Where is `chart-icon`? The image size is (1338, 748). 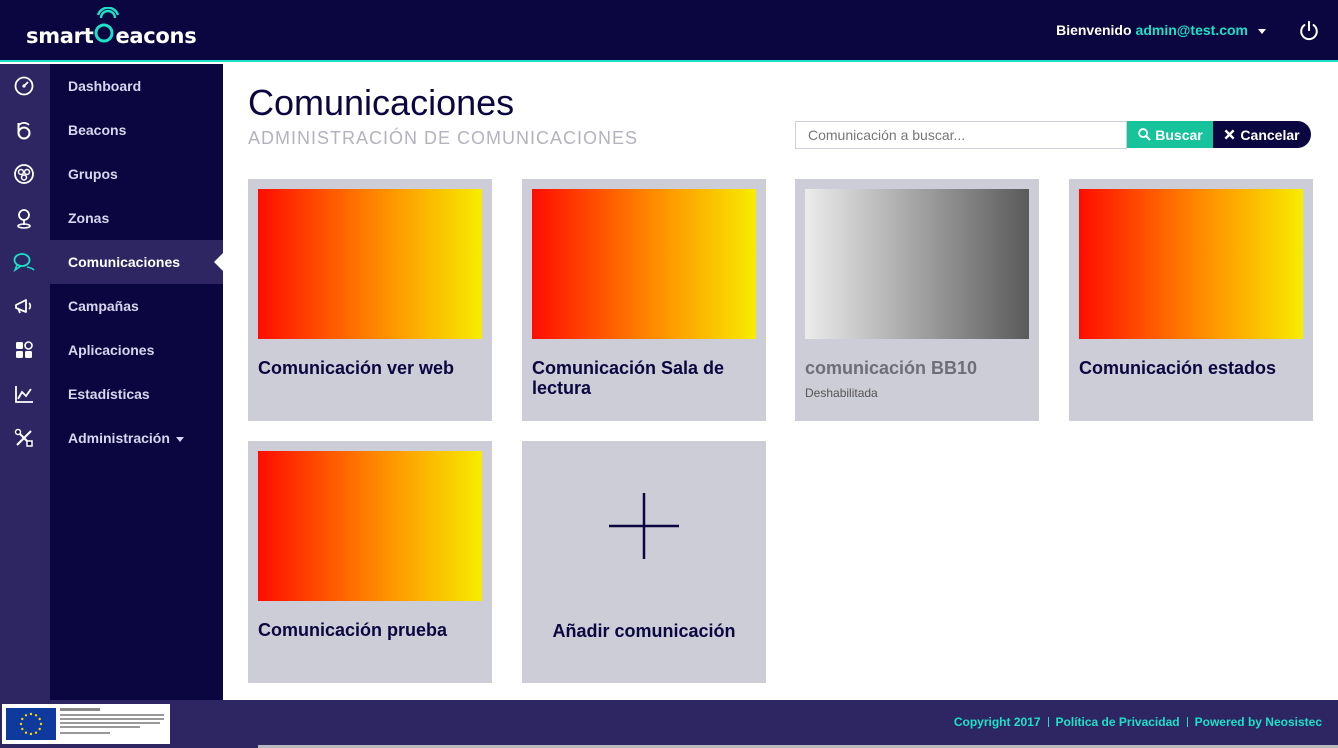
chart-icon is located at coordinates (24, 394).